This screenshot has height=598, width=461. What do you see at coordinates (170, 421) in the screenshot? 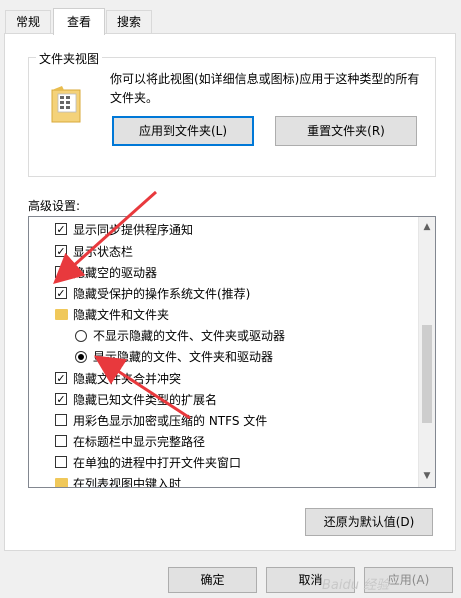
I see `list-item-label: 用彩色显示加密或压缩的 NTFS 文件` at bounding box center [170, 421].